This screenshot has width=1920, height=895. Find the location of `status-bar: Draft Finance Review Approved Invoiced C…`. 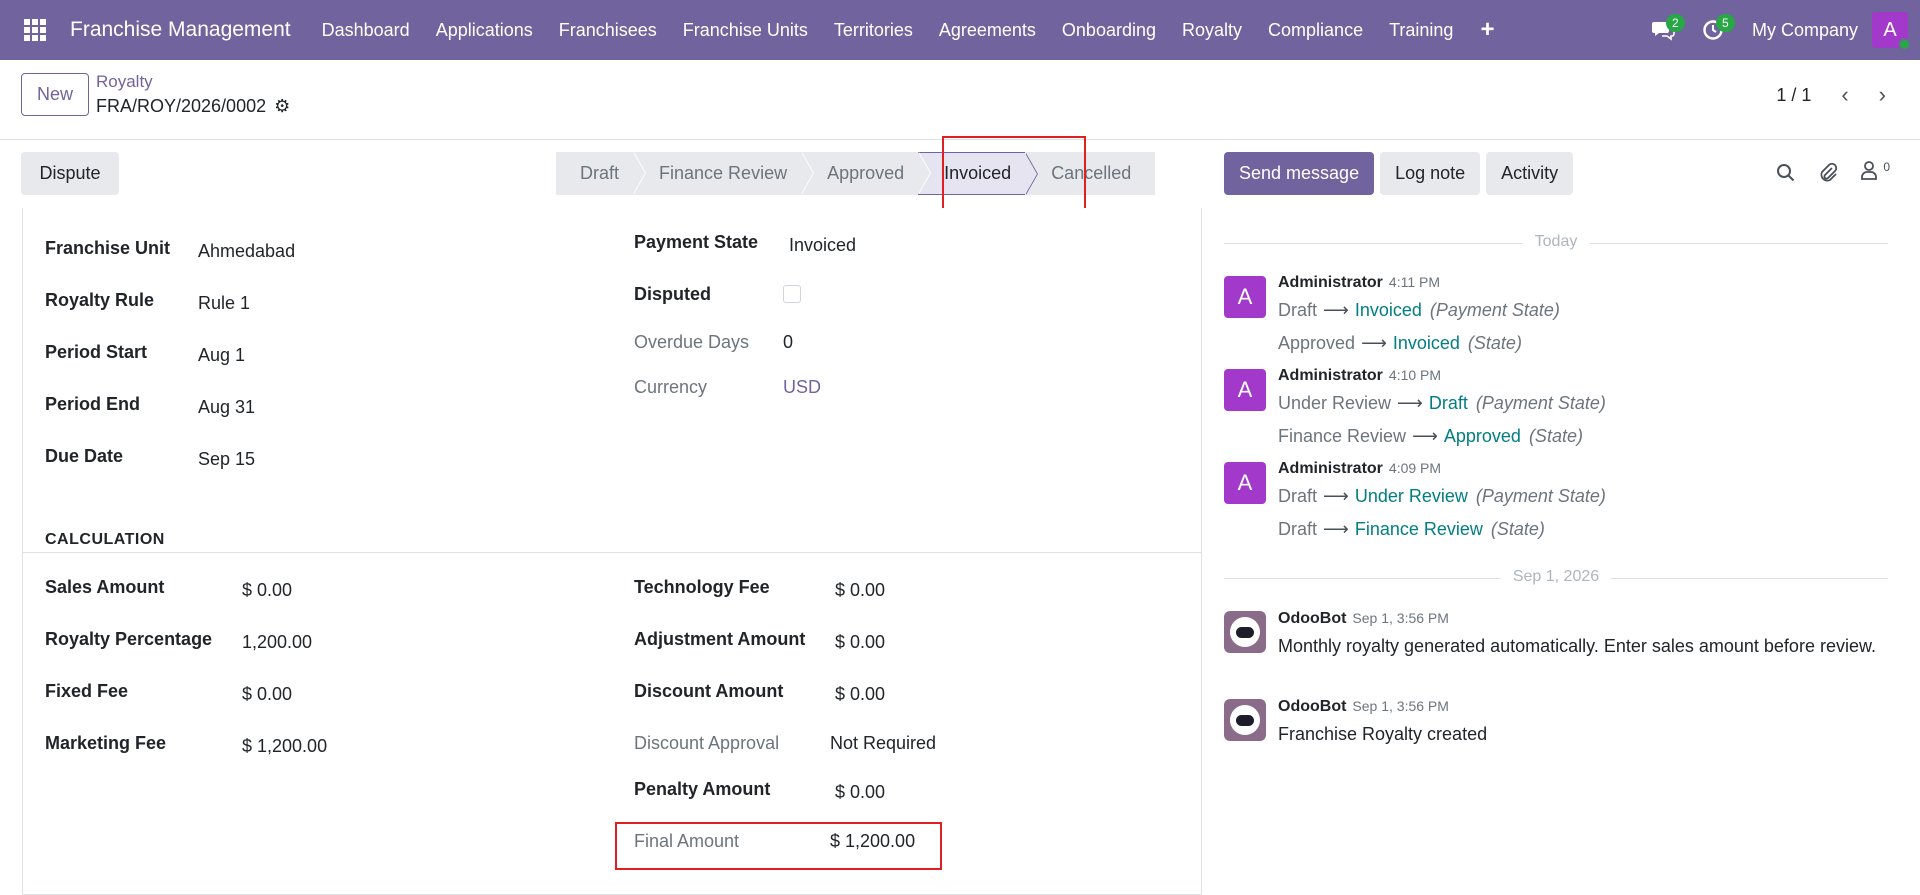

status-bar: Draft Finance Review Approved Invoiced C… is located at coordinates (856, 173).